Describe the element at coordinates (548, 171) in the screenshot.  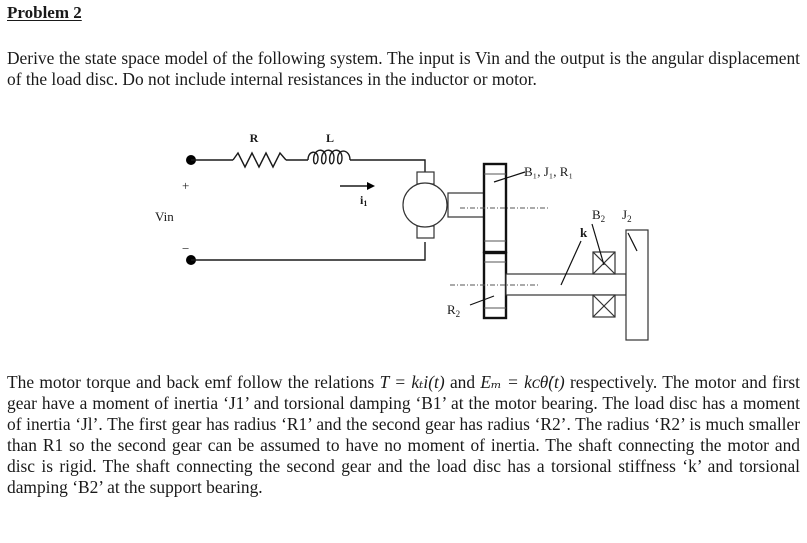
I see `gear1-label: B₁, J₁, R₁` at that location.